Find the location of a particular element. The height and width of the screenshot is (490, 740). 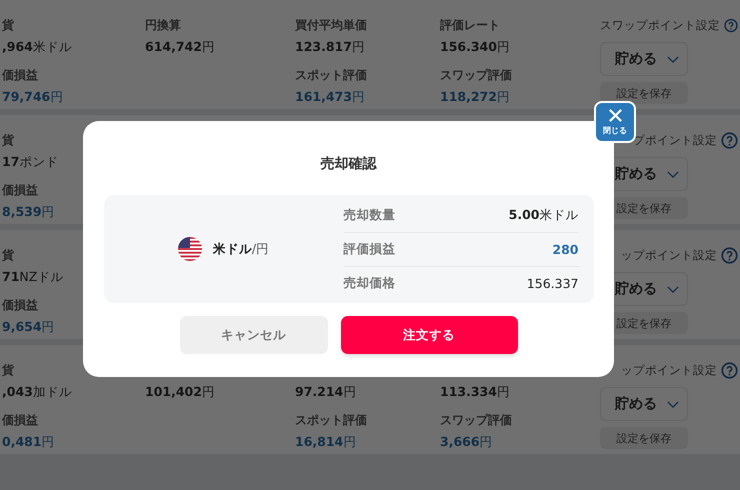

field-value: 8,539円 is located at coordinates (29, 212).